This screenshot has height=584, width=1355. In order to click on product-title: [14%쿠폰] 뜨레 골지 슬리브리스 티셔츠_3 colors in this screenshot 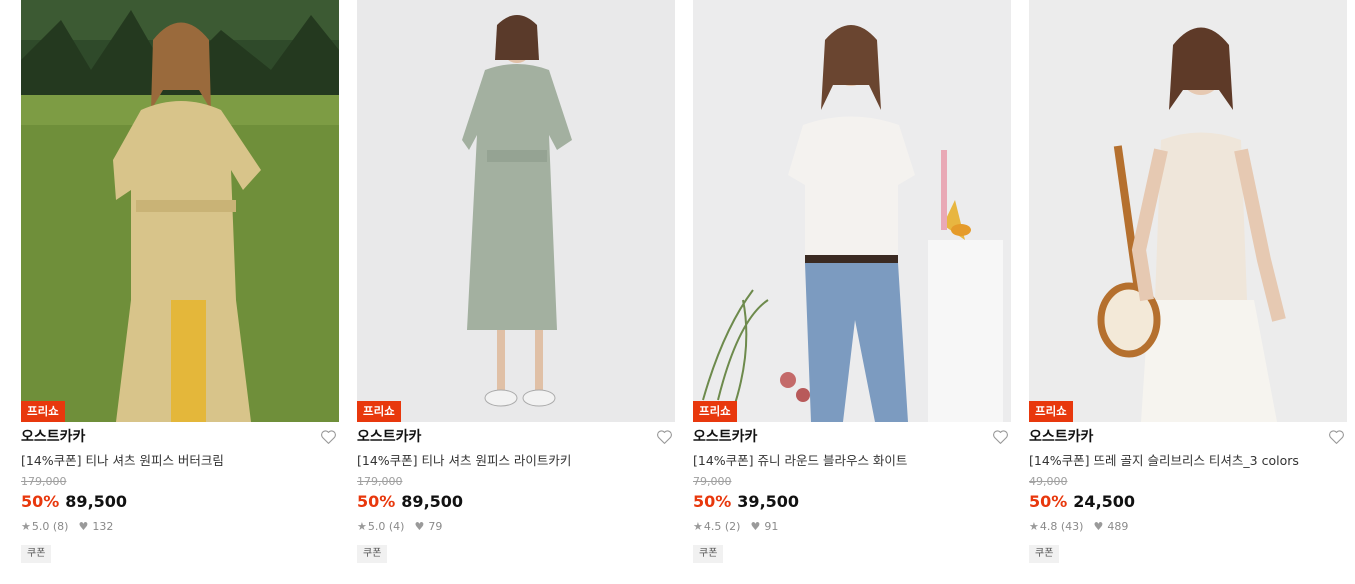, I will do `click(1188, 461)`.